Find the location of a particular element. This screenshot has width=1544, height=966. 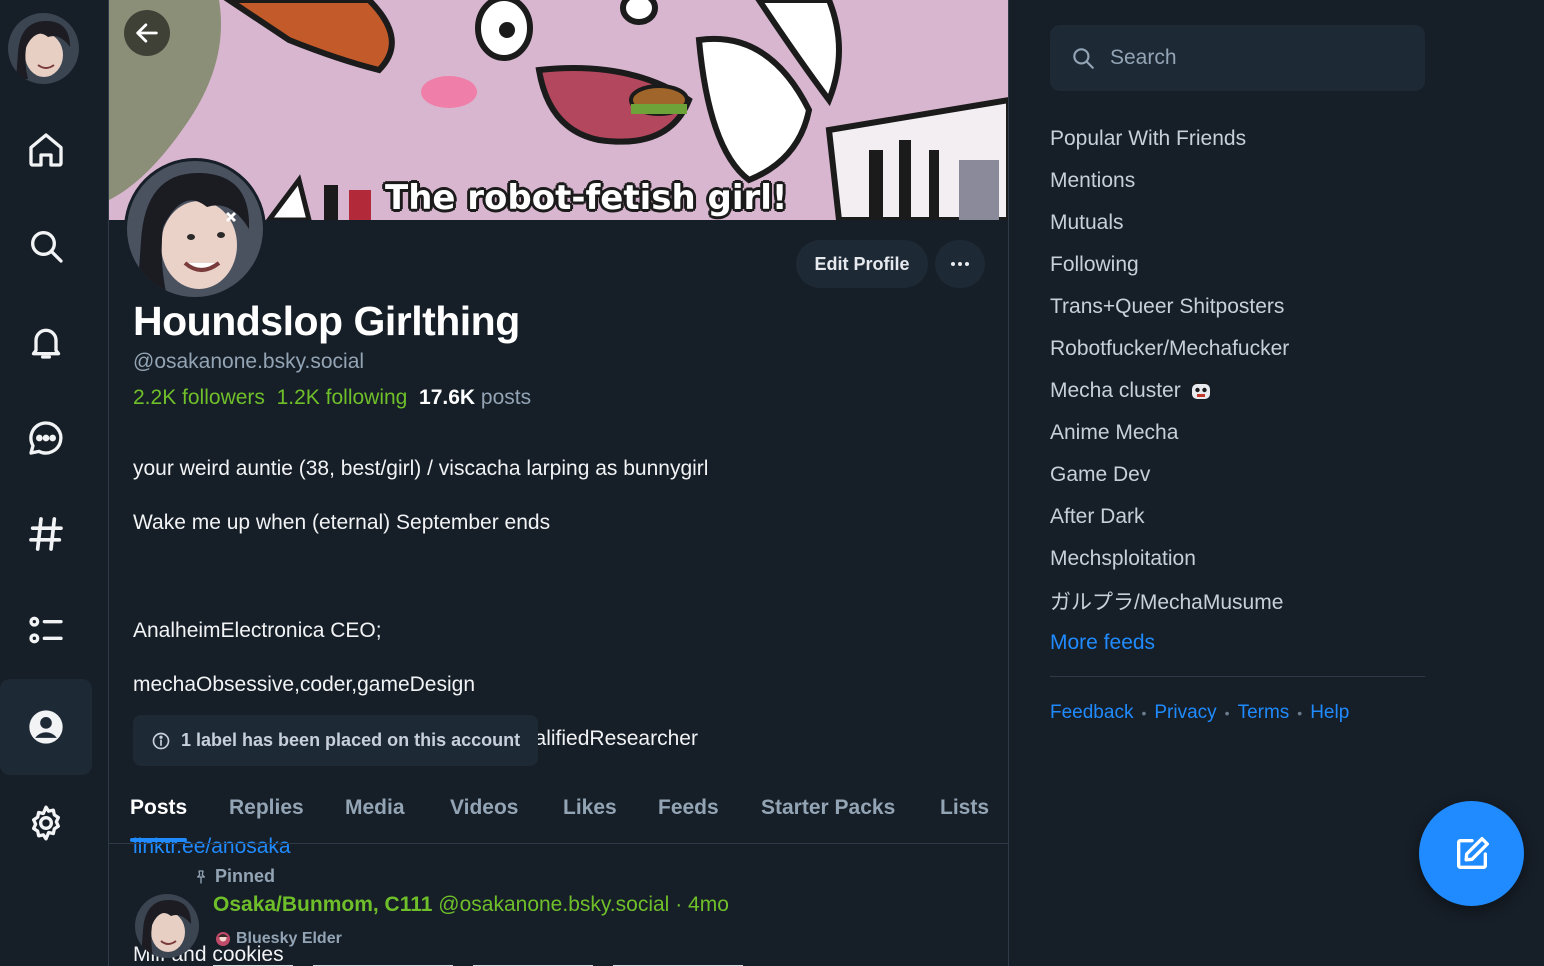

post-time: 4mo is located at coordinates (708, 904).